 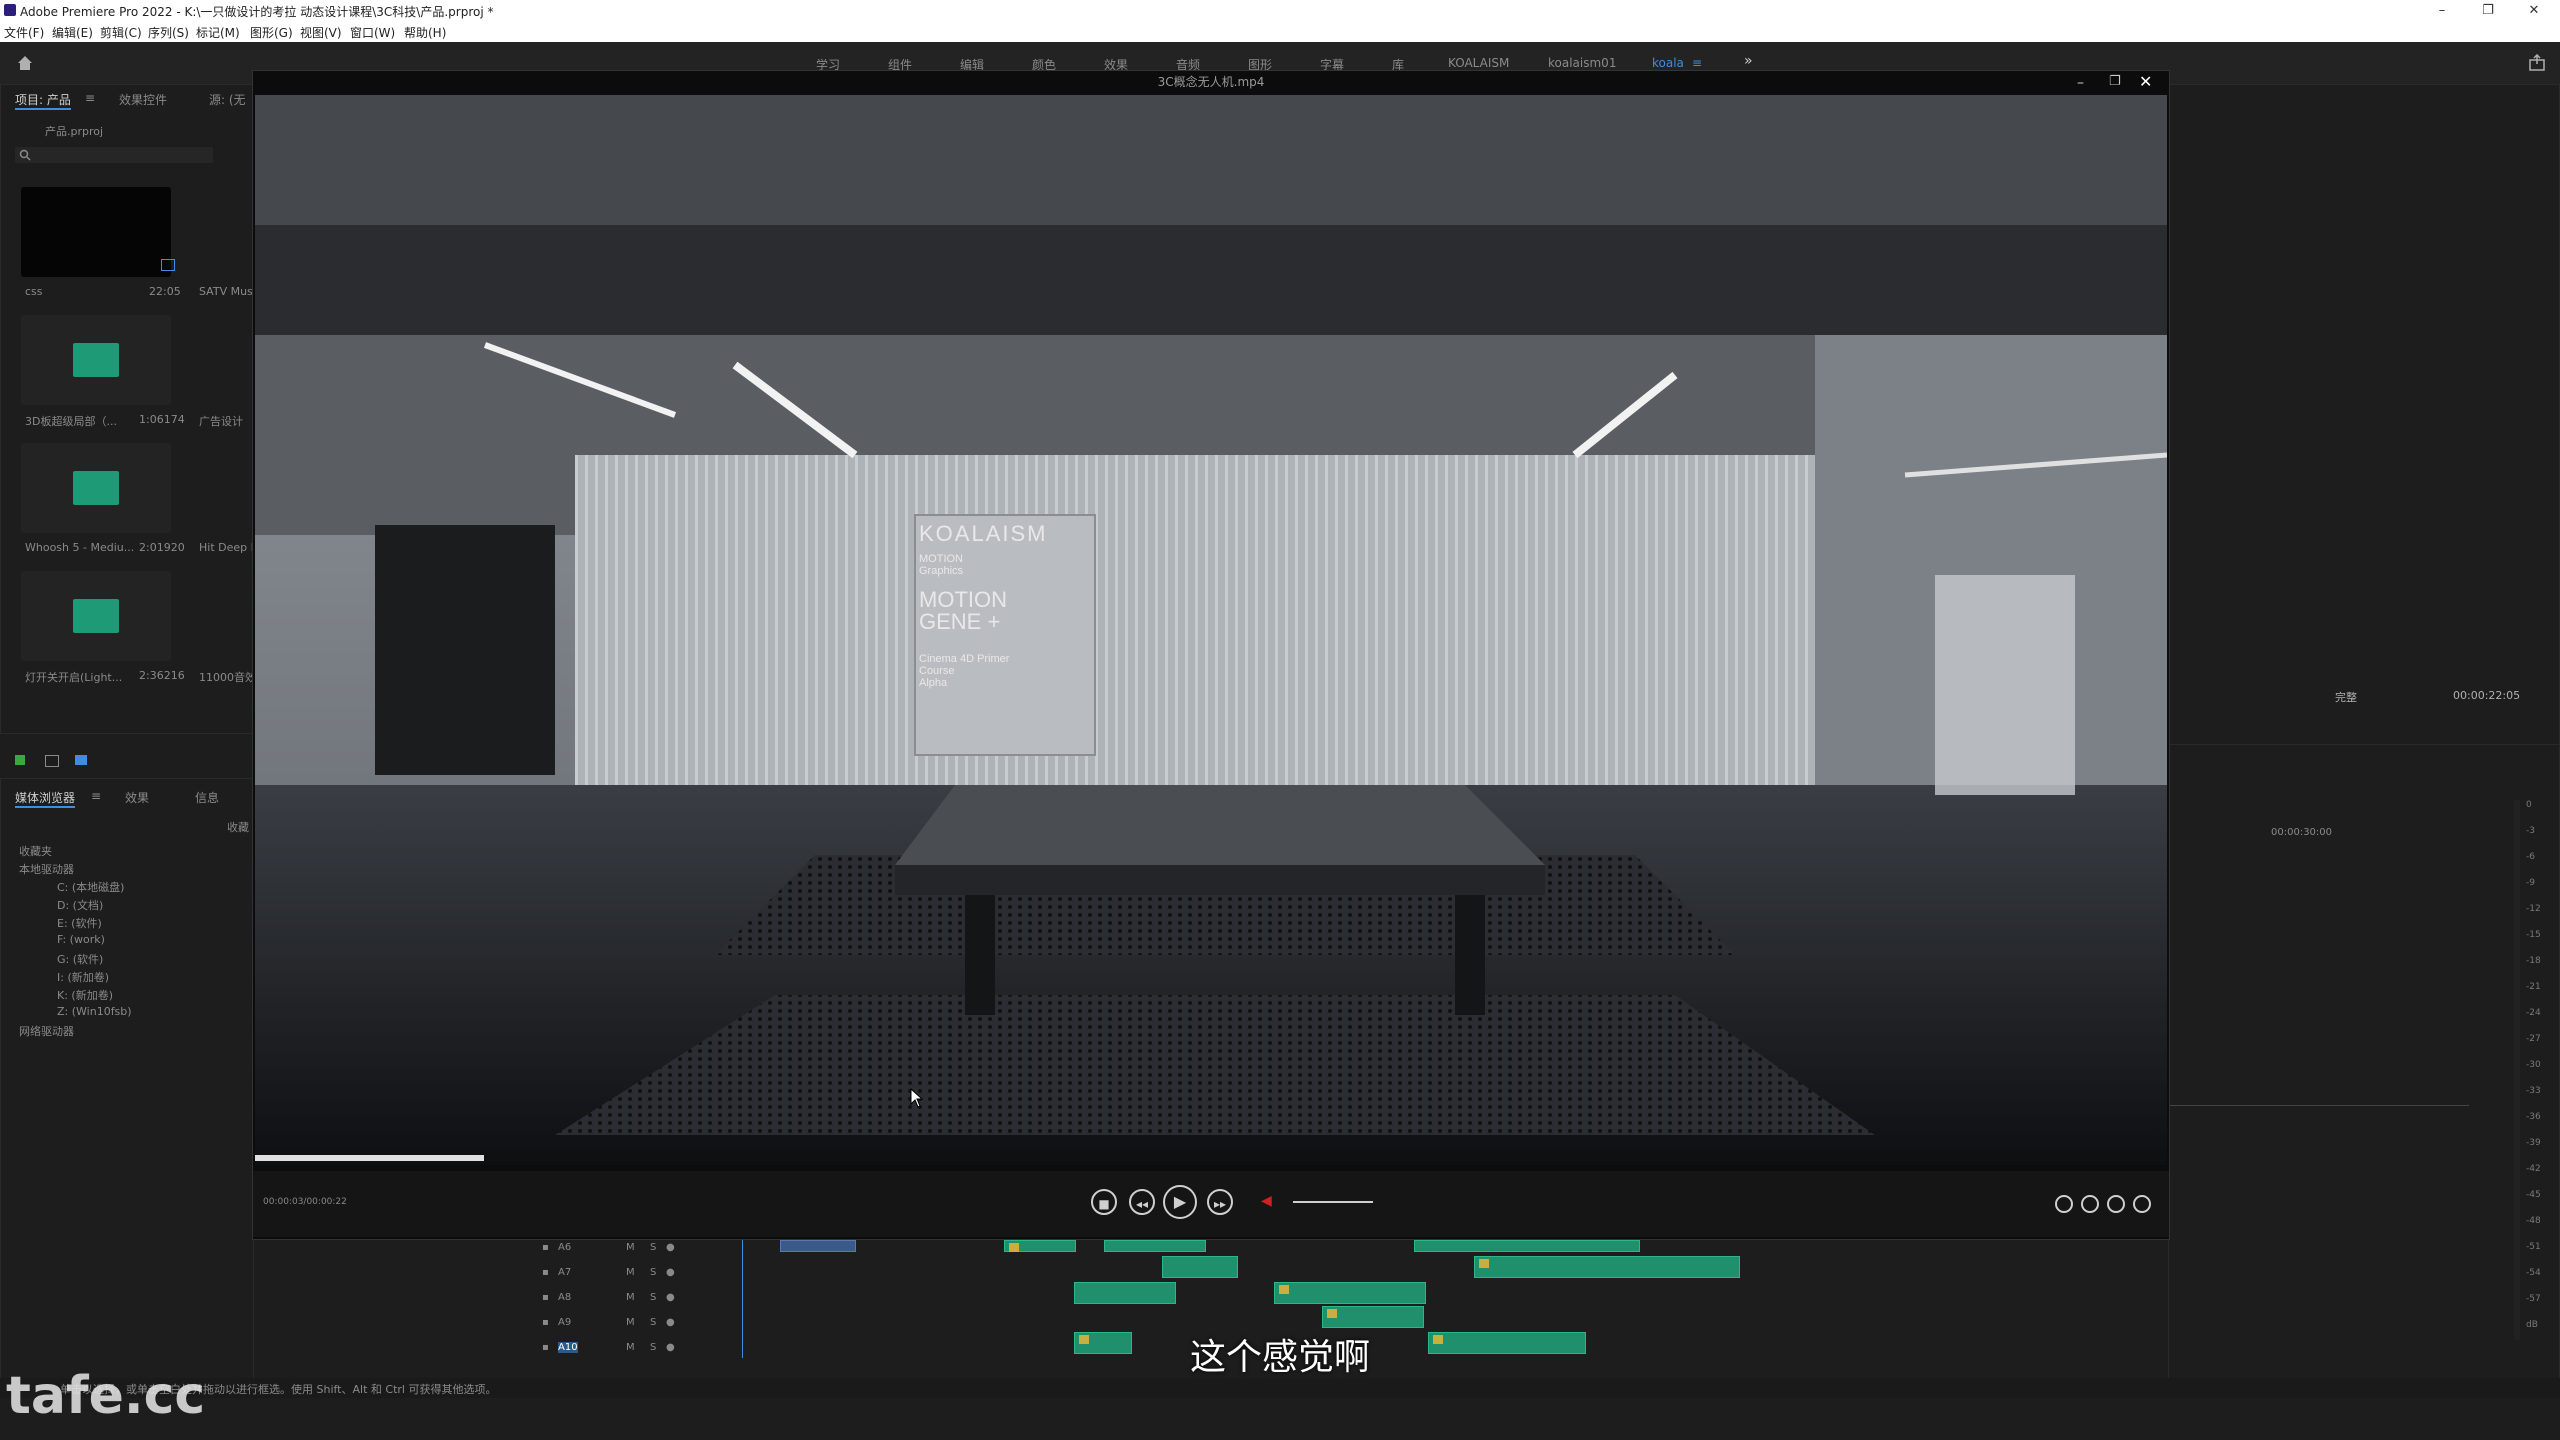 What do you see at coordinates (90, 887) in the screenshot?
I see `tree-drive-c: C: (本地磁盘)` at bounding box center [90, 887].